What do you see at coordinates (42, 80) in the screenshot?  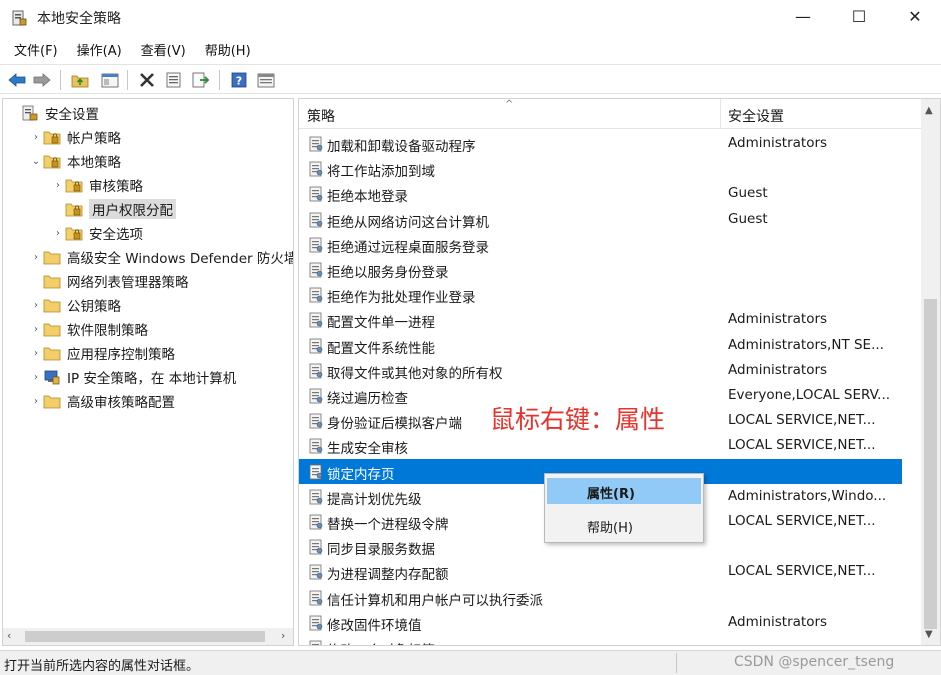 I see `forward-icon` at bounding box center [42, 80].